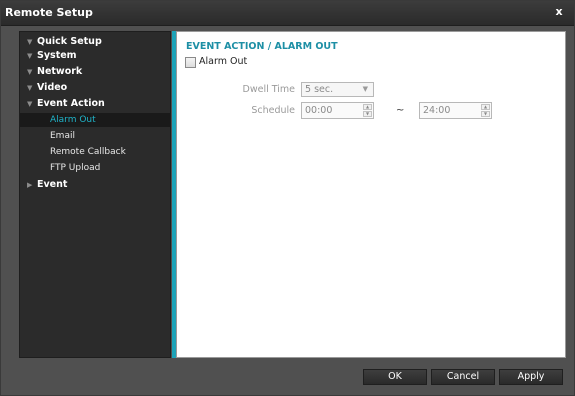  I want to click on sidebar-item-label: Email, so click(62, 136).